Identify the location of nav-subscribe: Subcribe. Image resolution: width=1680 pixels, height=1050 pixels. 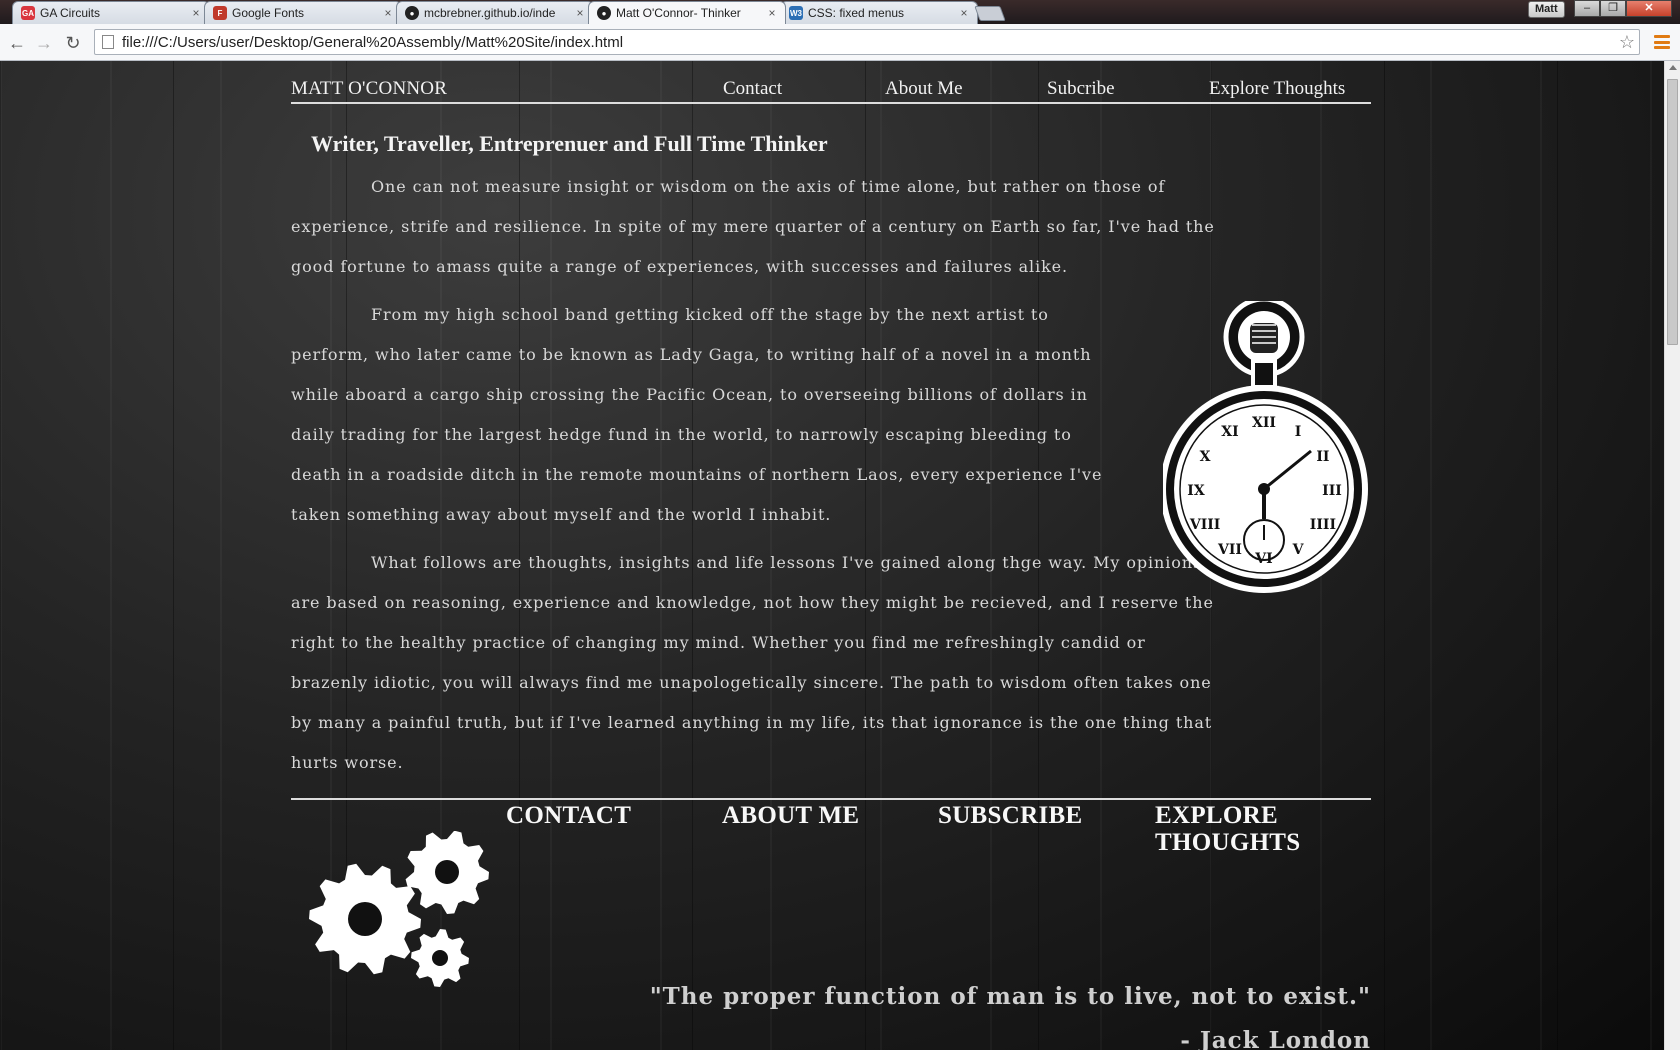
(1081, 89).